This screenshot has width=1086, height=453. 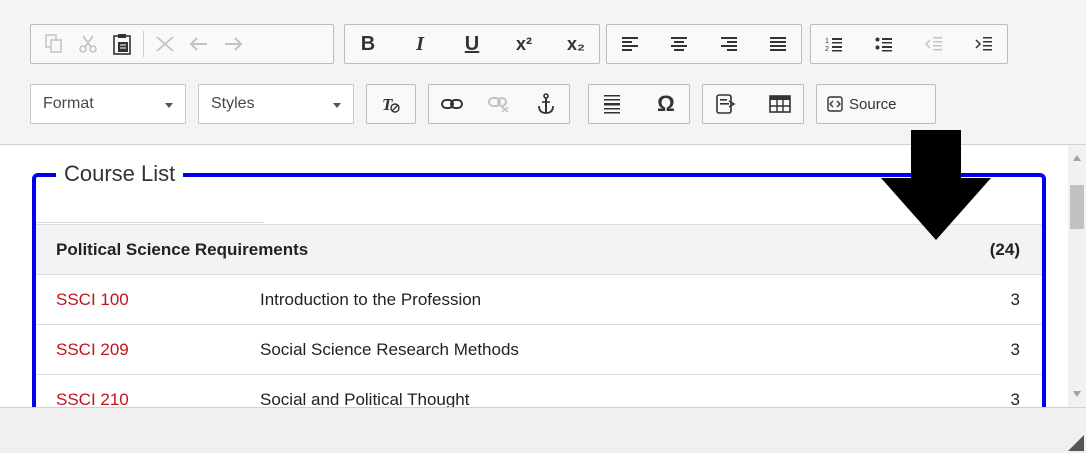 What do you see at coordinates (835, 104) in the screenshot?
I see `source-icon` at bounding box center [835, 104].